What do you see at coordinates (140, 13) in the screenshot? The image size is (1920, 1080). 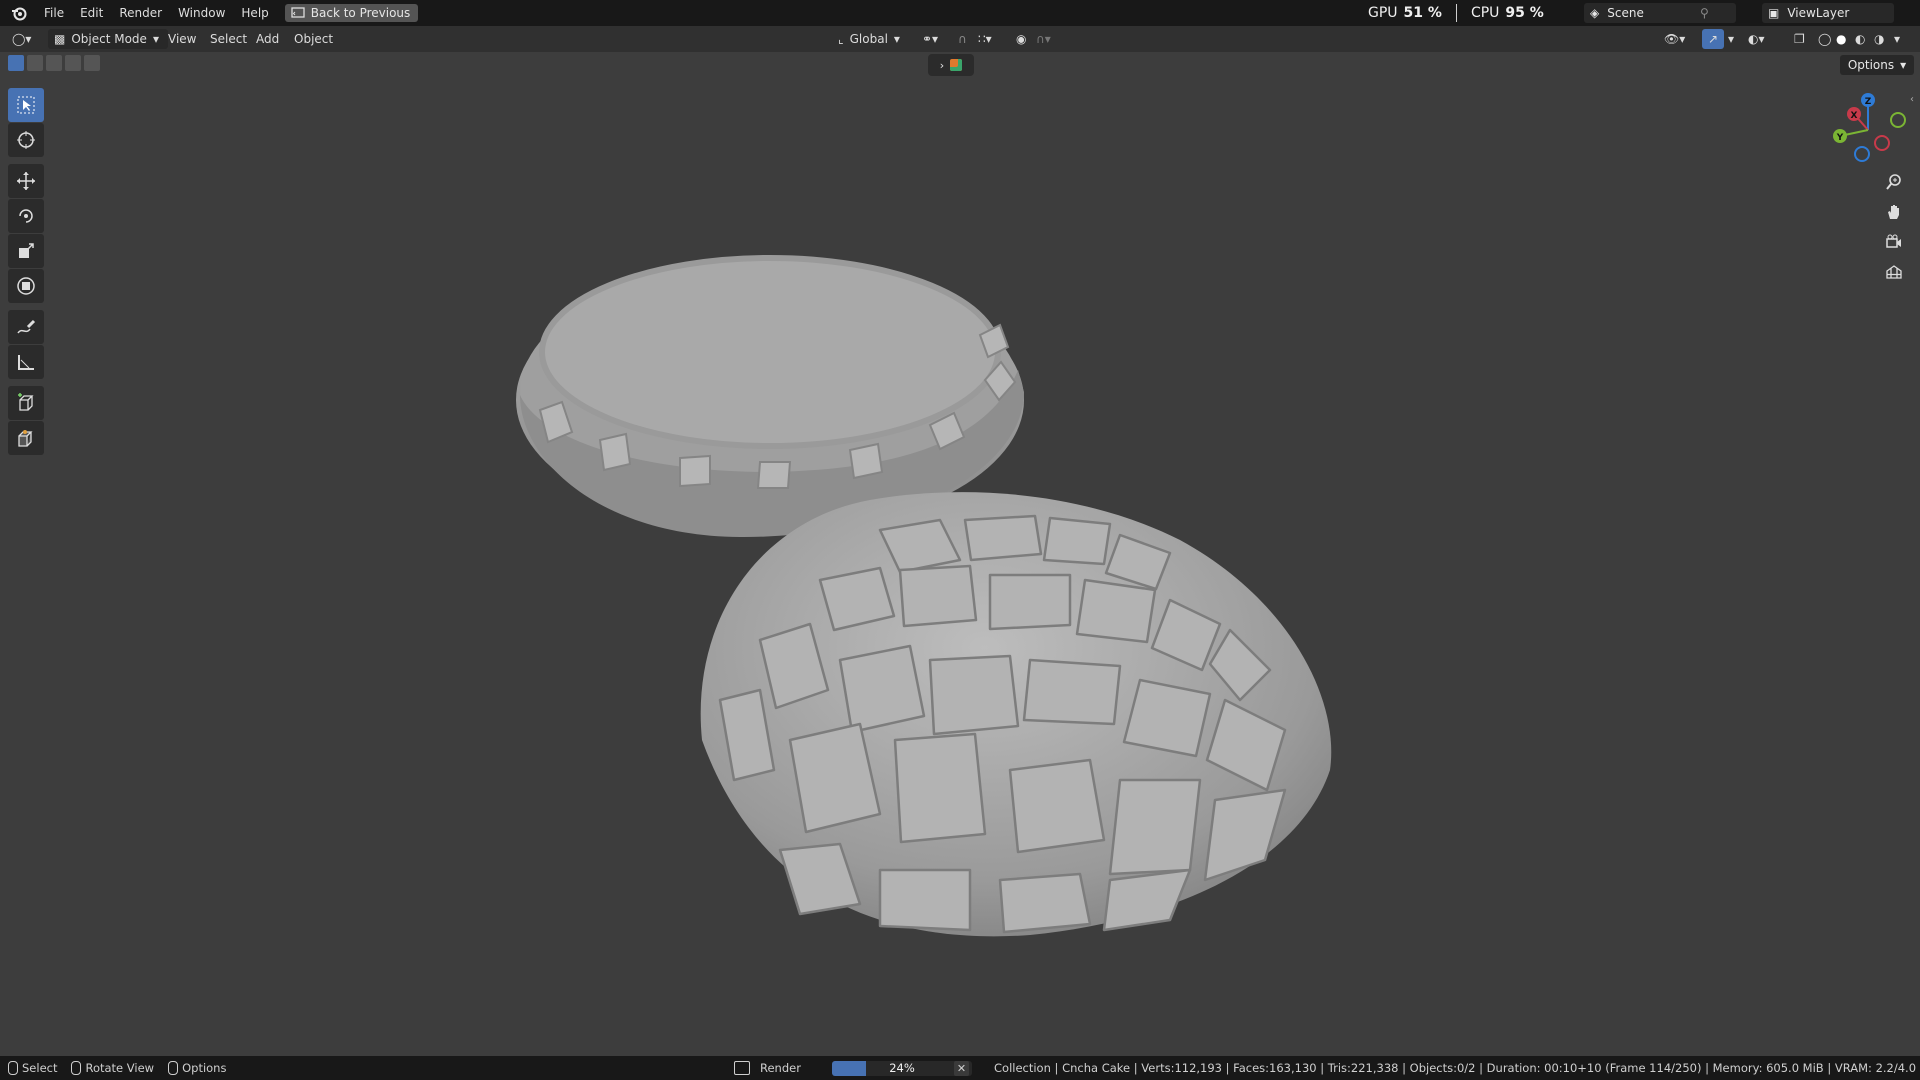 I see `menu-render: Render` at bounding box center [140, 13].